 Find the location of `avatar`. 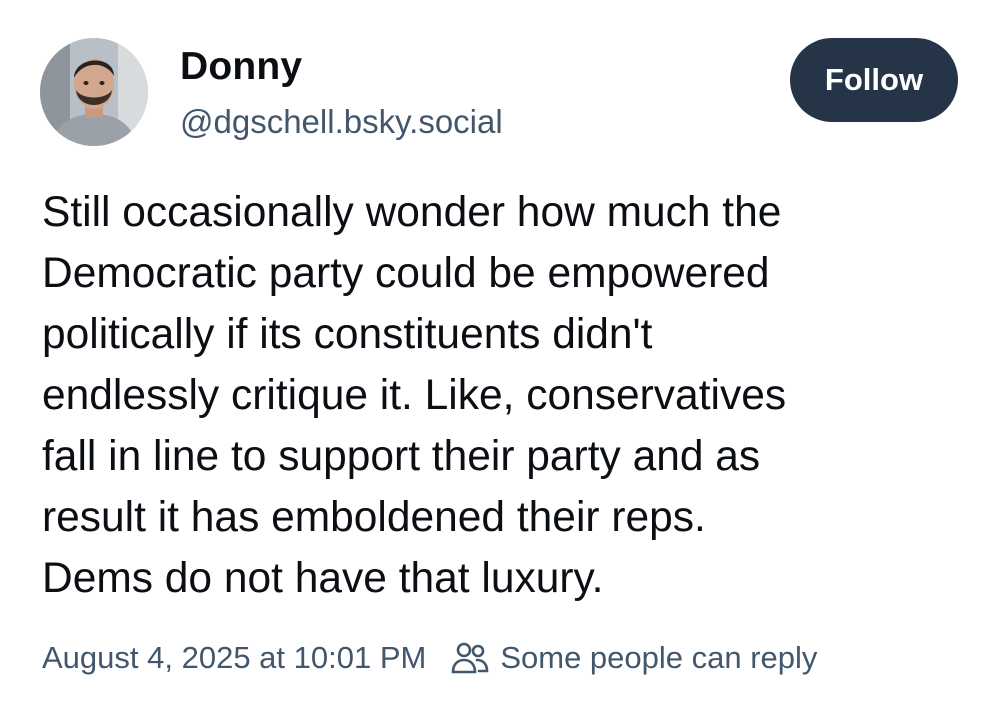

avatar is located at coordinates (94, 92).